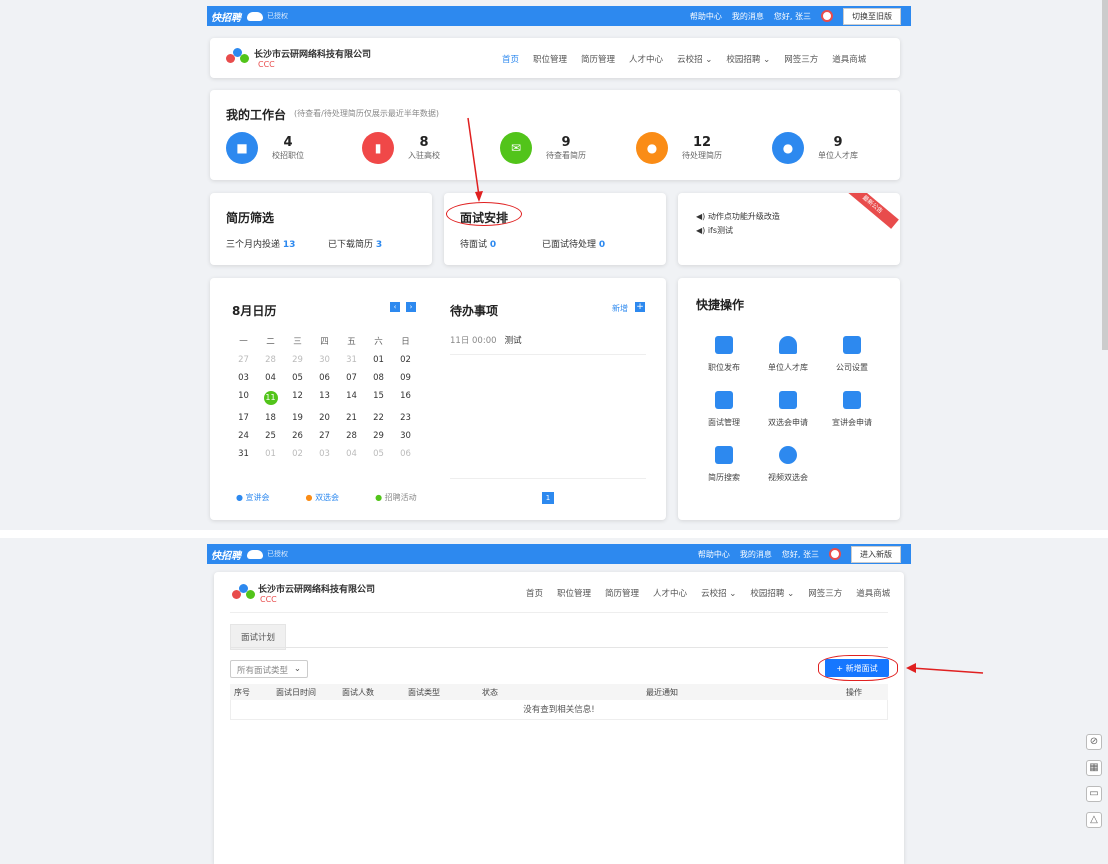 The image size is (1108, 864). What do you see at coordinates (1094, 794) in the screenshot?
I see `comment-icon: ▭` at bounding box center [1094, 794].